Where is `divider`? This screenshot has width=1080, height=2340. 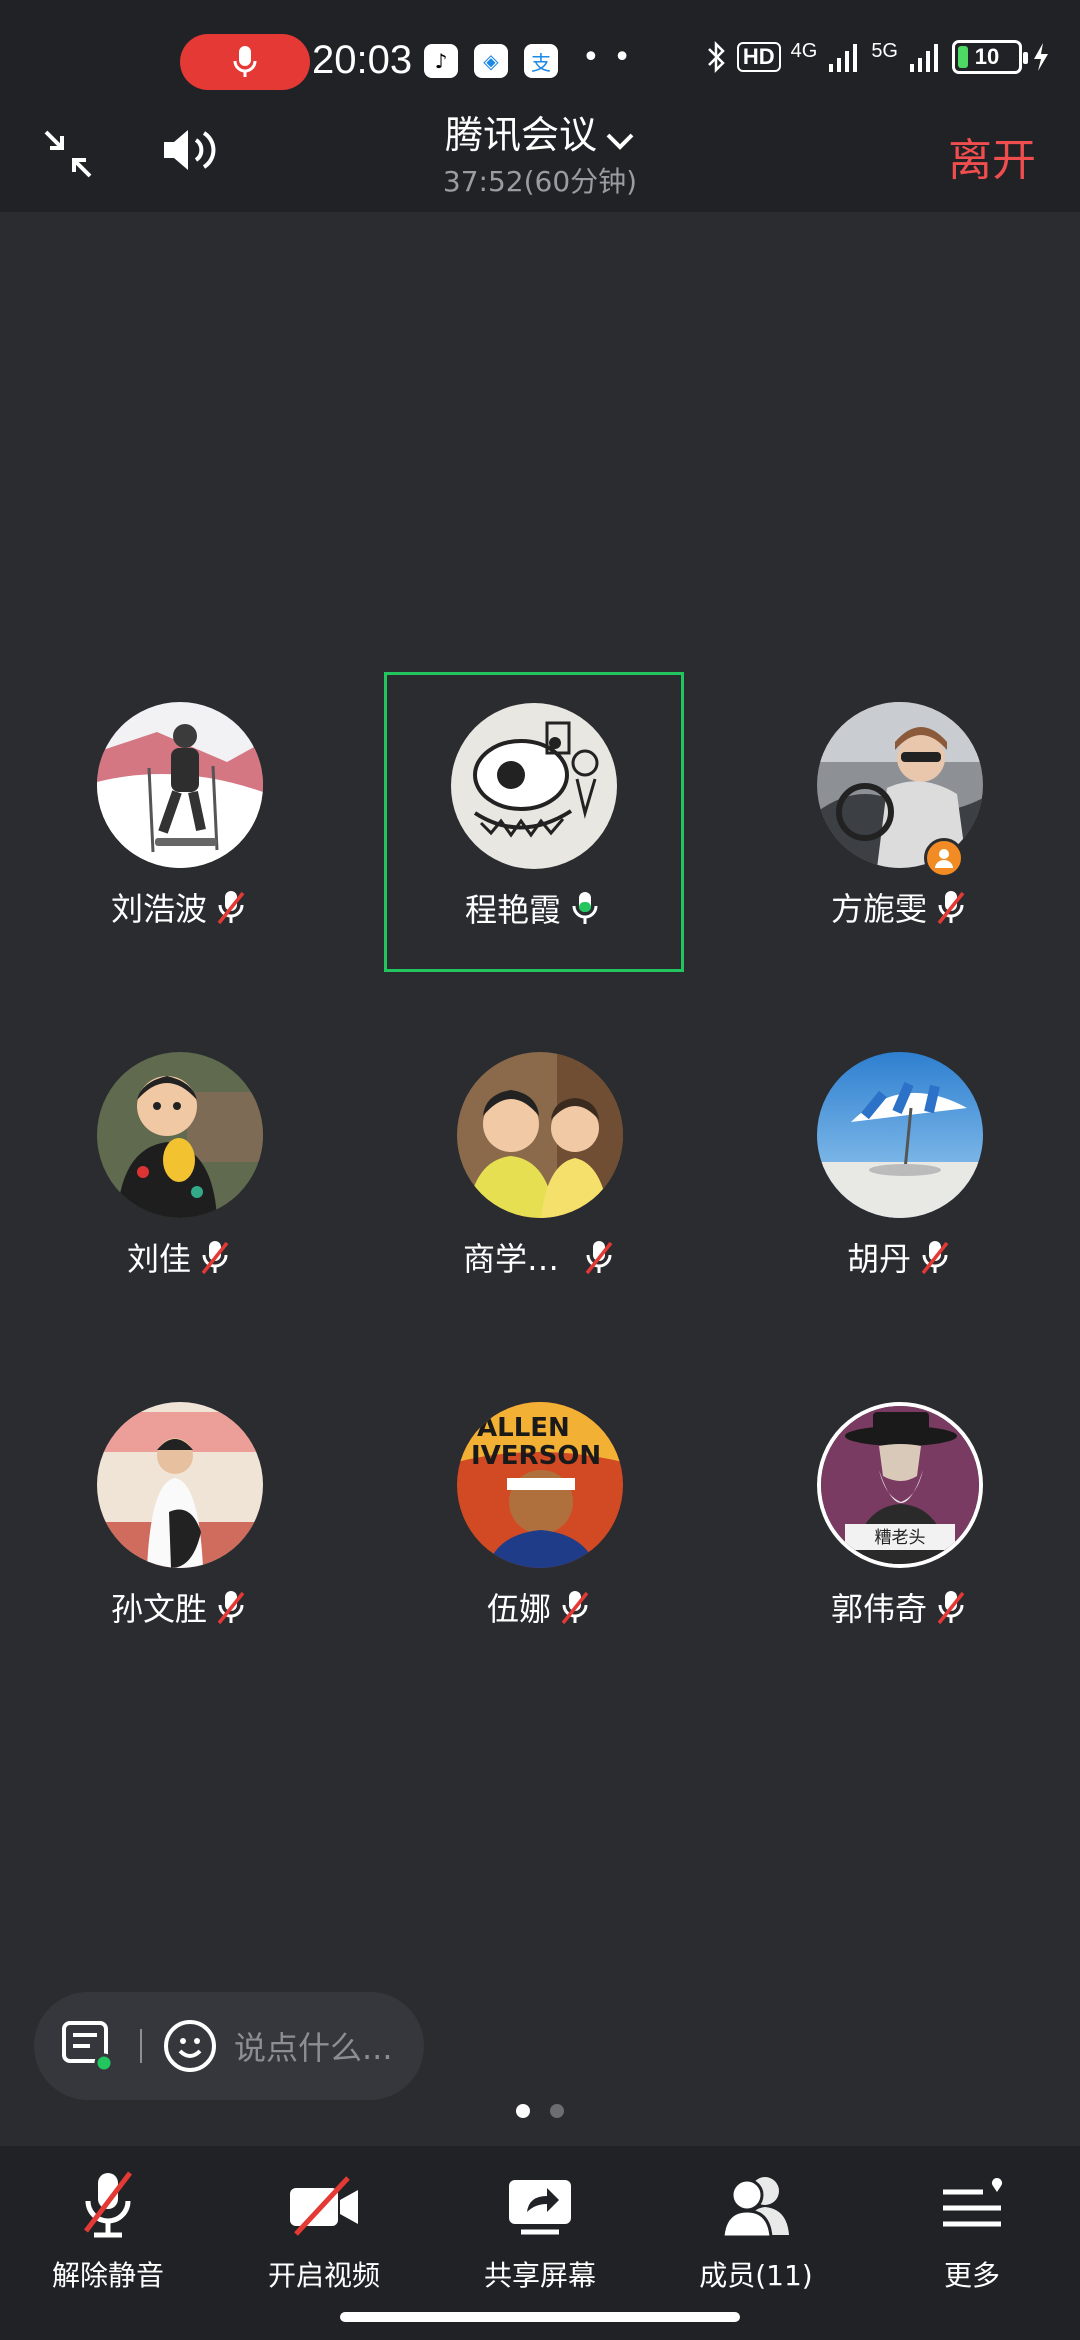 divider is located at coordinates (141, 2046).